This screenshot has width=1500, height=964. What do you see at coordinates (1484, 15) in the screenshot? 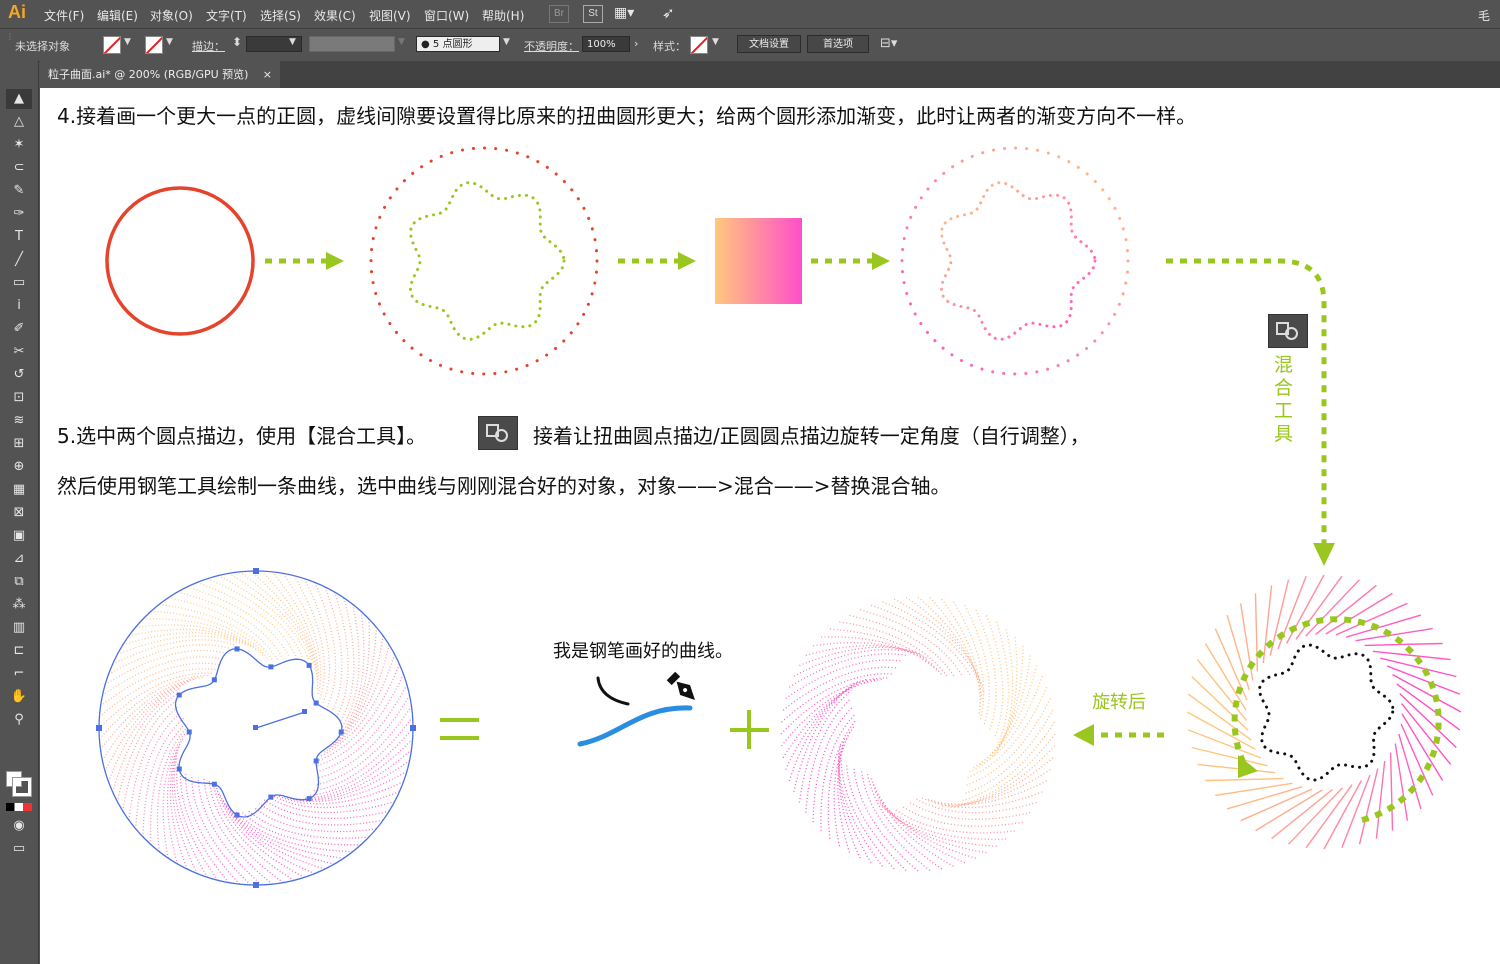
I see `user-name: 毛` at bounding box center [1484, 15].